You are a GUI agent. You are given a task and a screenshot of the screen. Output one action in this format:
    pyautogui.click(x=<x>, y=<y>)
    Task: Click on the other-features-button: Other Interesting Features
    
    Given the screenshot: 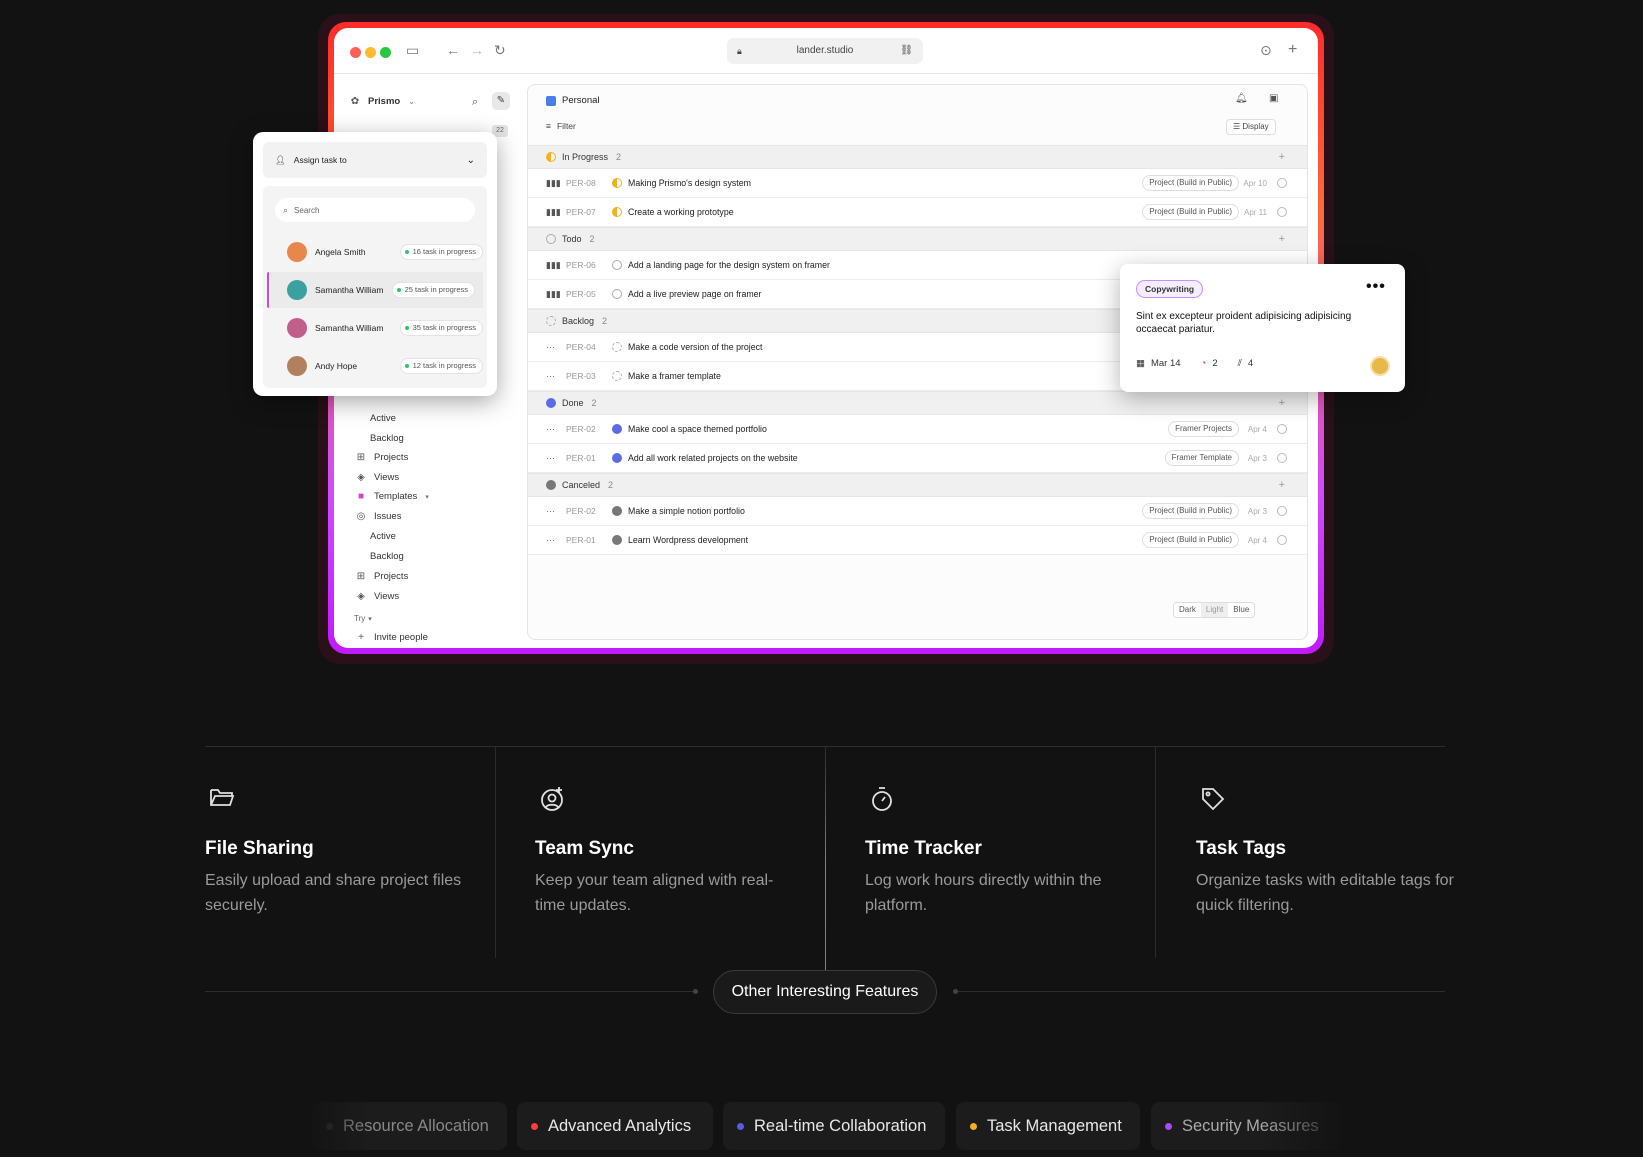 What is the action you would take?
    pyautogui.click(x=825, y=992)
    